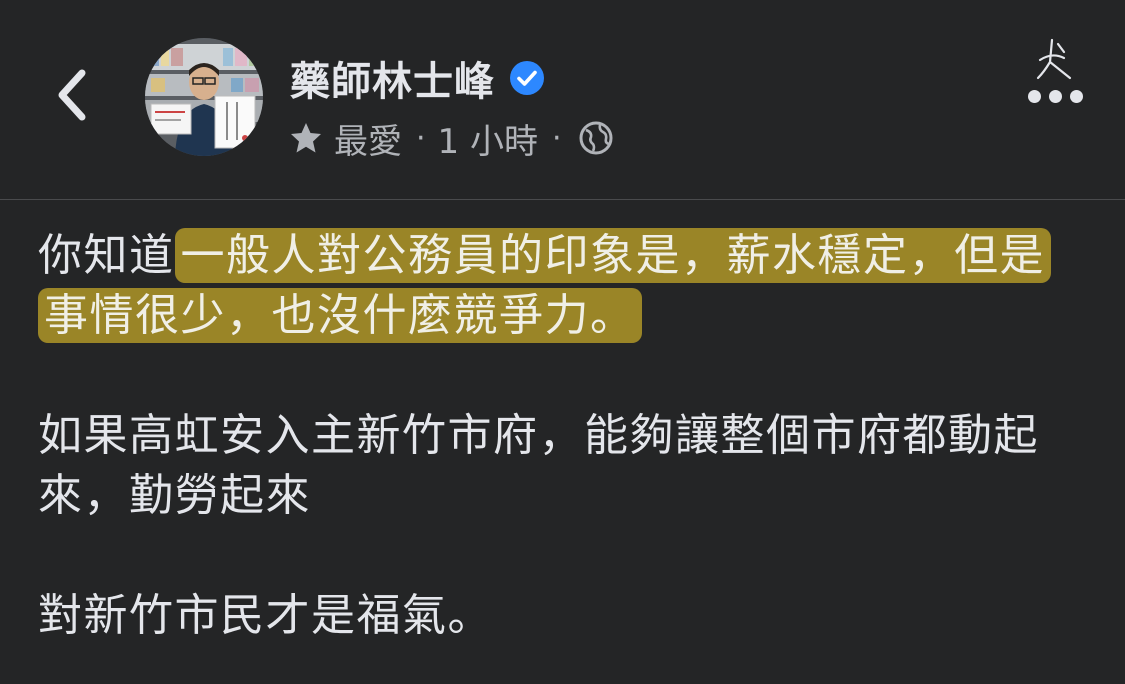 This screenshot has height=684, width=1125. I want to click on author-name: 藥師林士峰, so click(392, 78).